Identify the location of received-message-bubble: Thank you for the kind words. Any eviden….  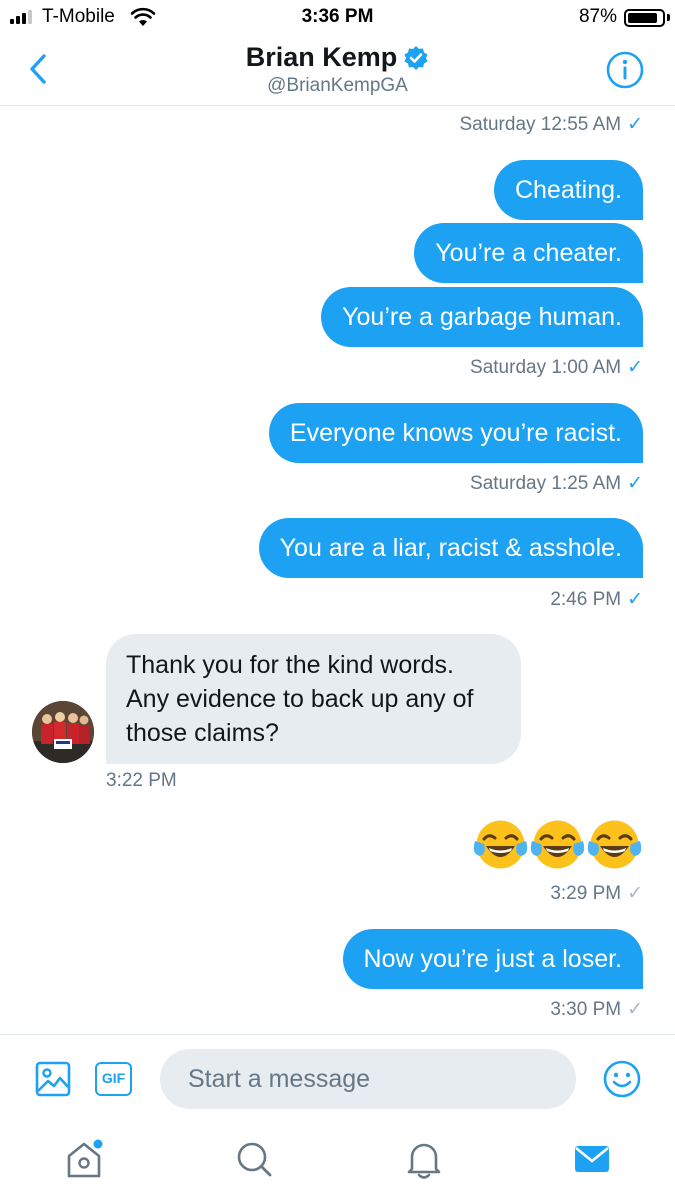
(313, 699).